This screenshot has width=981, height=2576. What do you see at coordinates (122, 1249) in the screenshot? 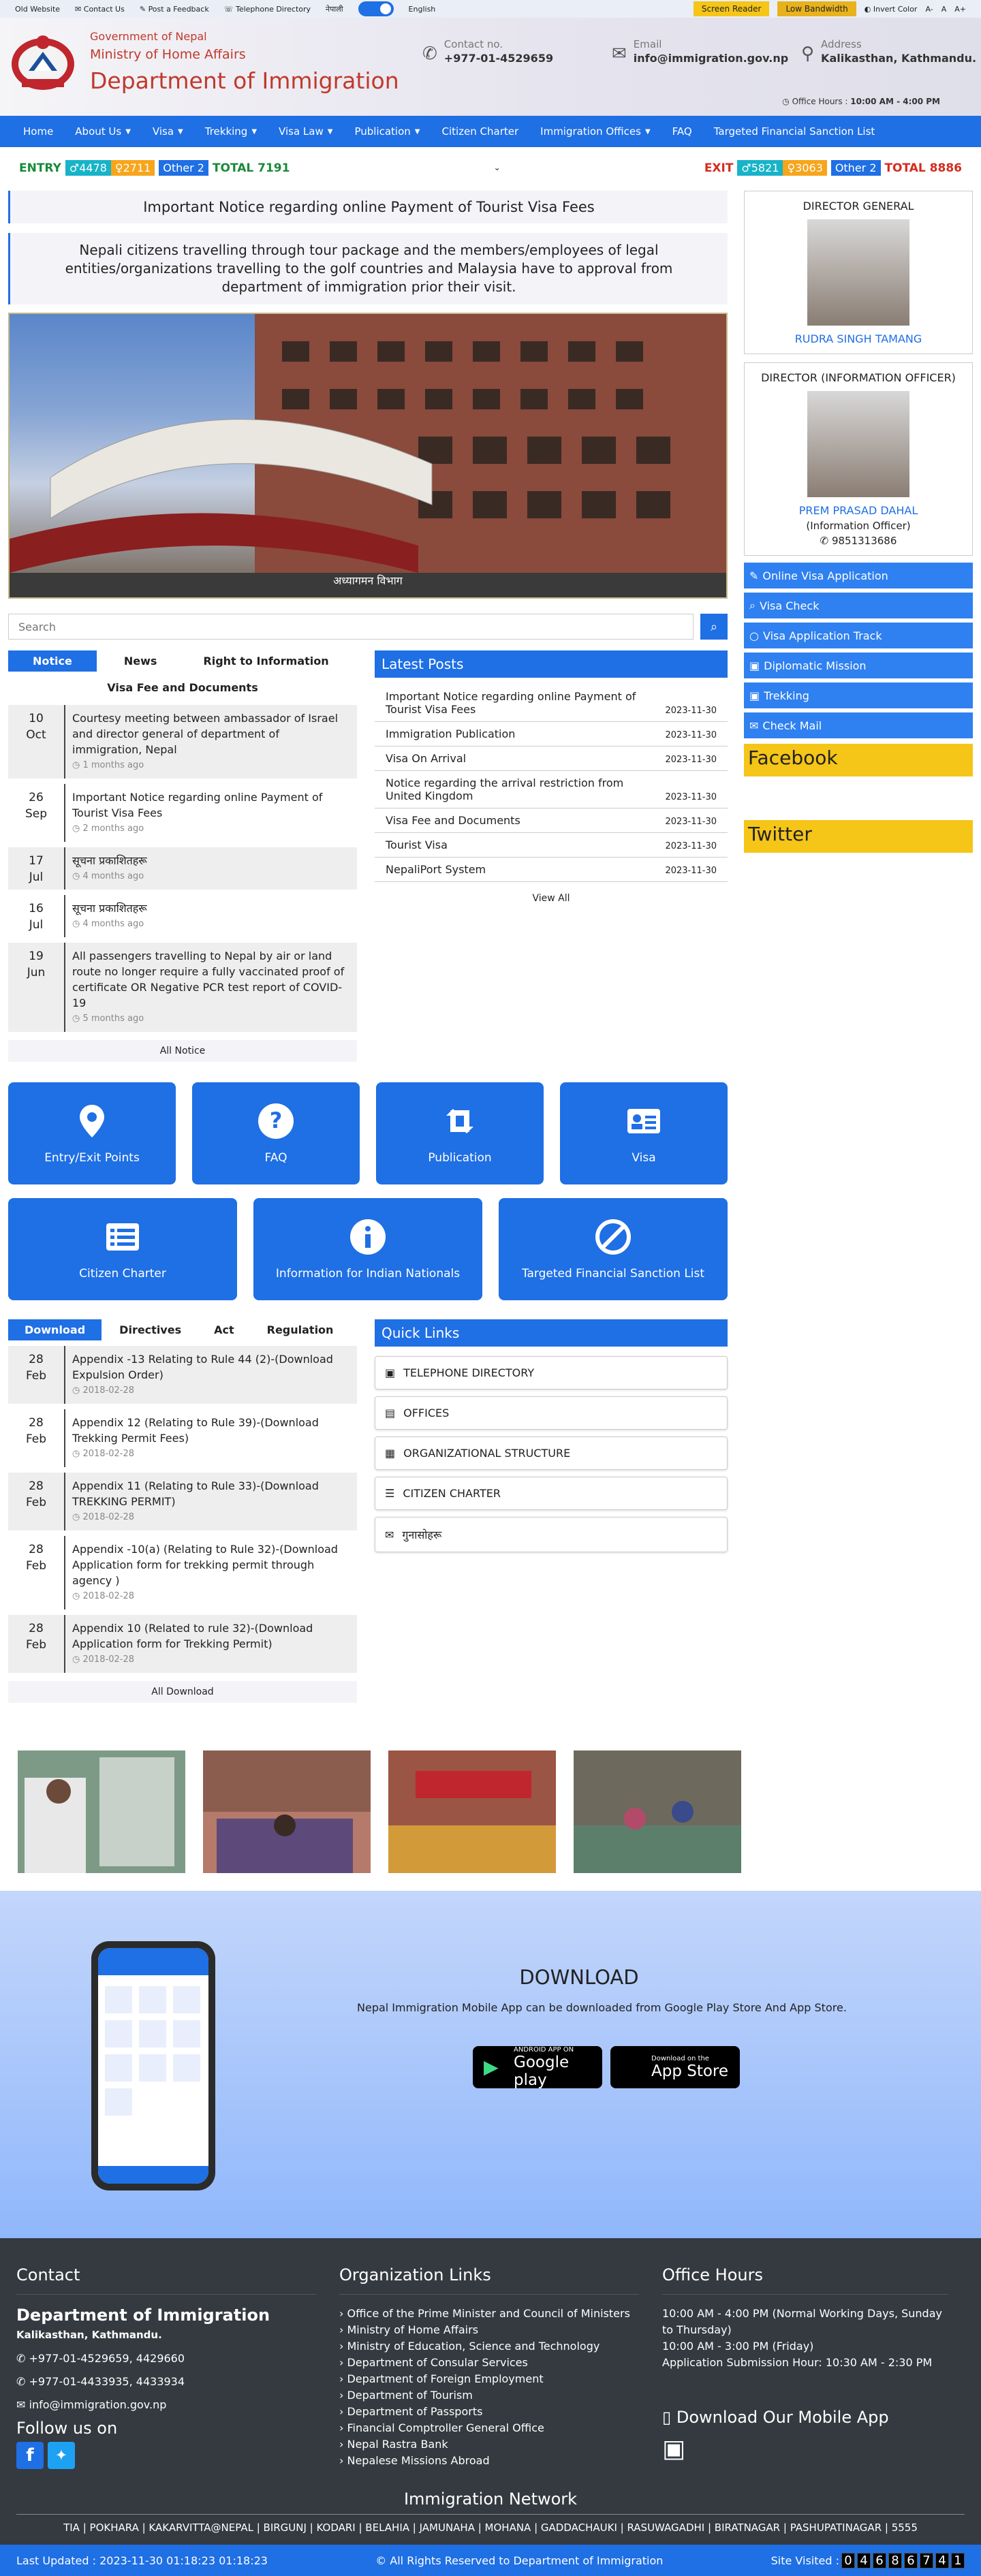
I see `tile-citizen-charter: Citizen Charter` at bounding box center [122, 1249].